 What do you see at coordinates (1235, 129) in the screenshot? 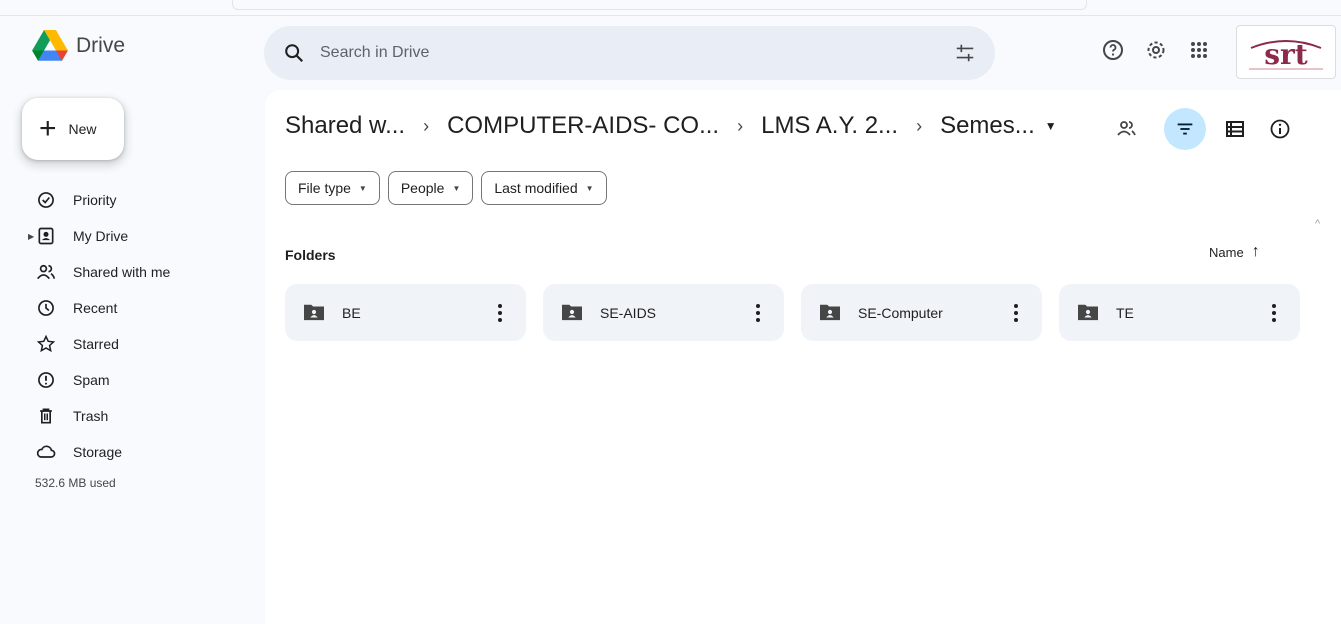
I see `list-view-icon` at bounding box center [1235, 129].